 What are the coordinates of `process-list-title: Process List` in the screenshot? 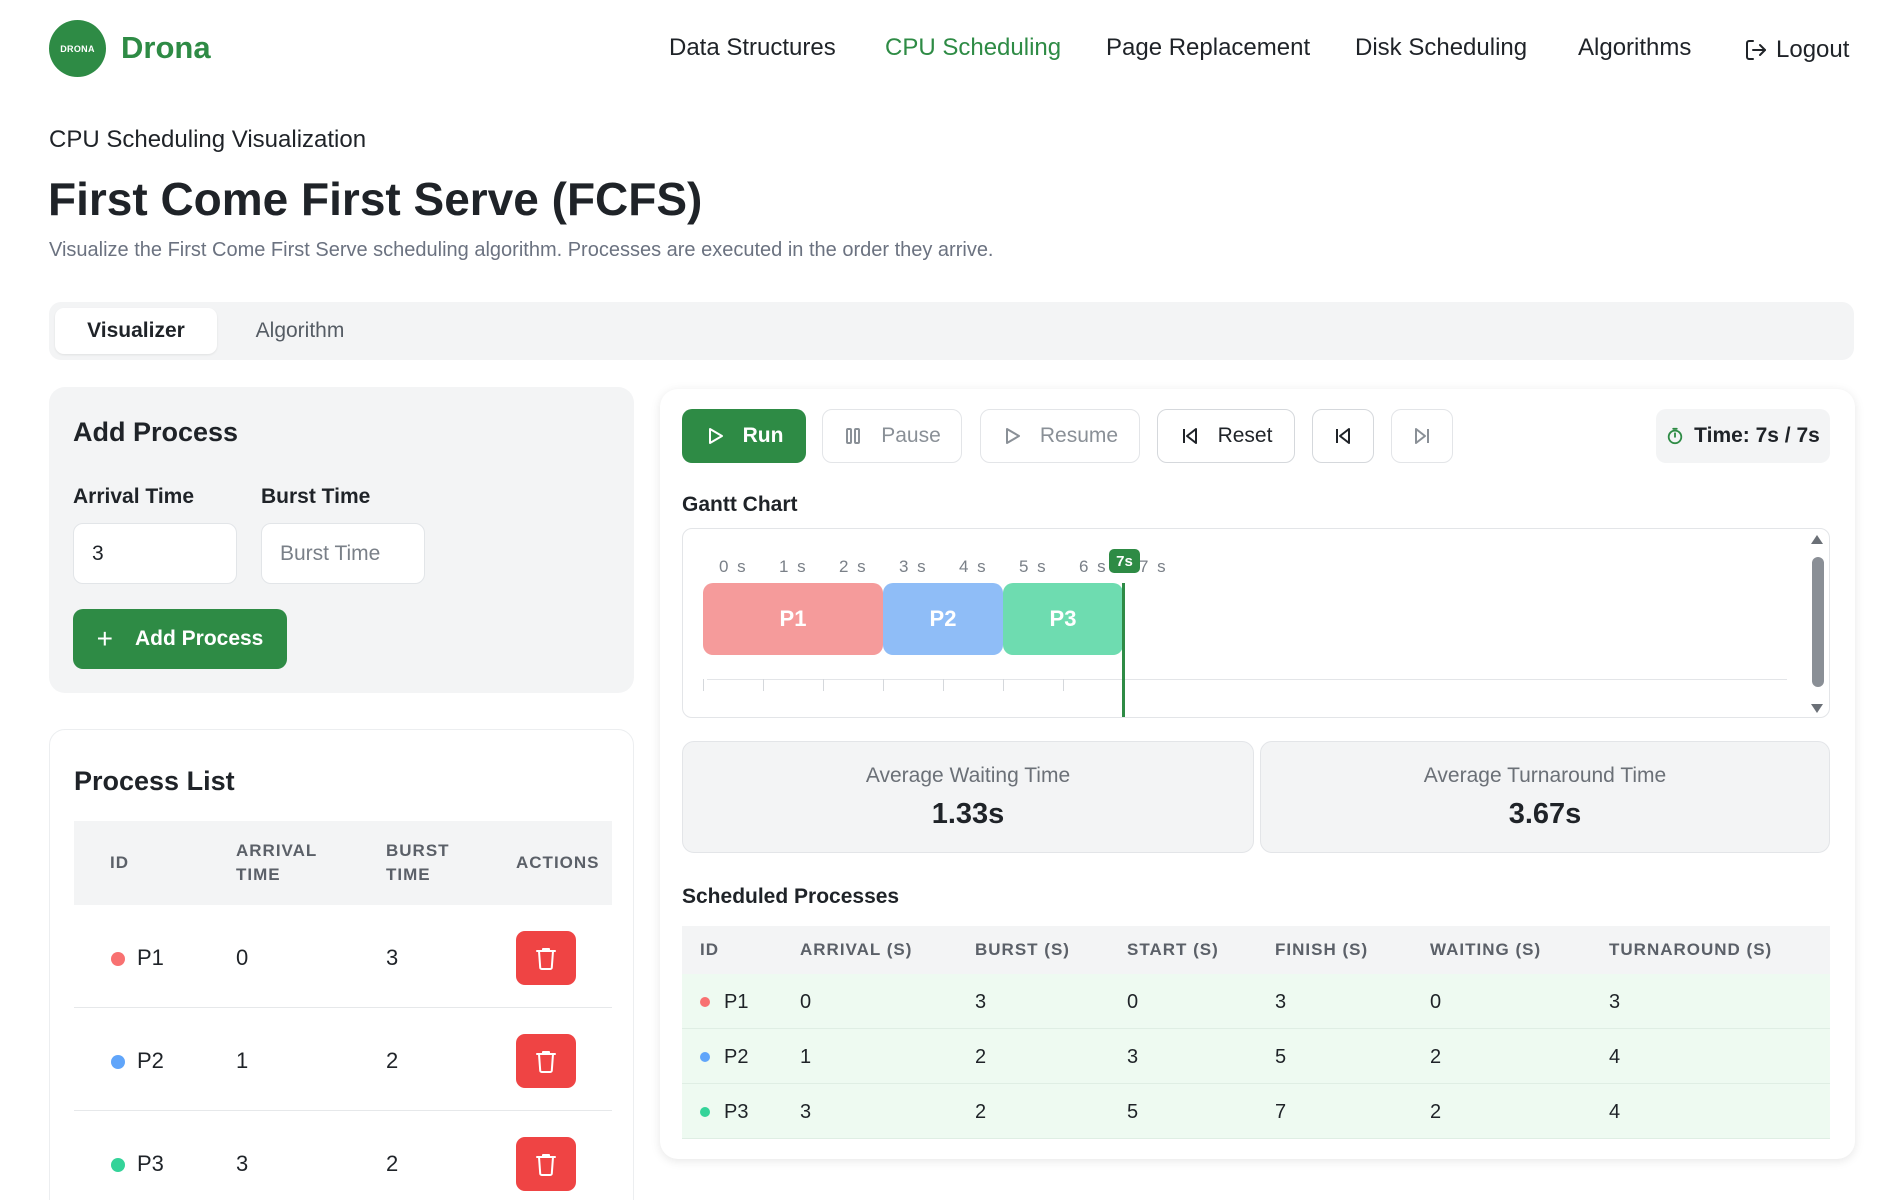 It's located at (154, 781).